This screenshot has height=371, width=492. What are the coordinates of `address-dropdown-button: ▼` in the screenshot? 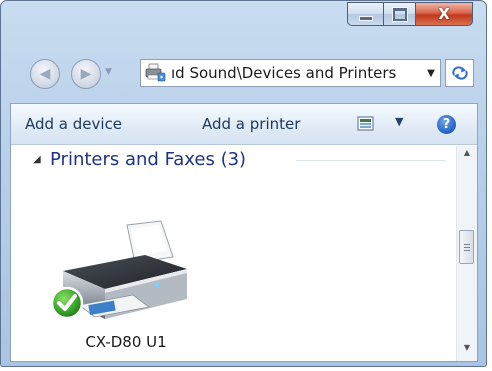 It's located at (431, 73).